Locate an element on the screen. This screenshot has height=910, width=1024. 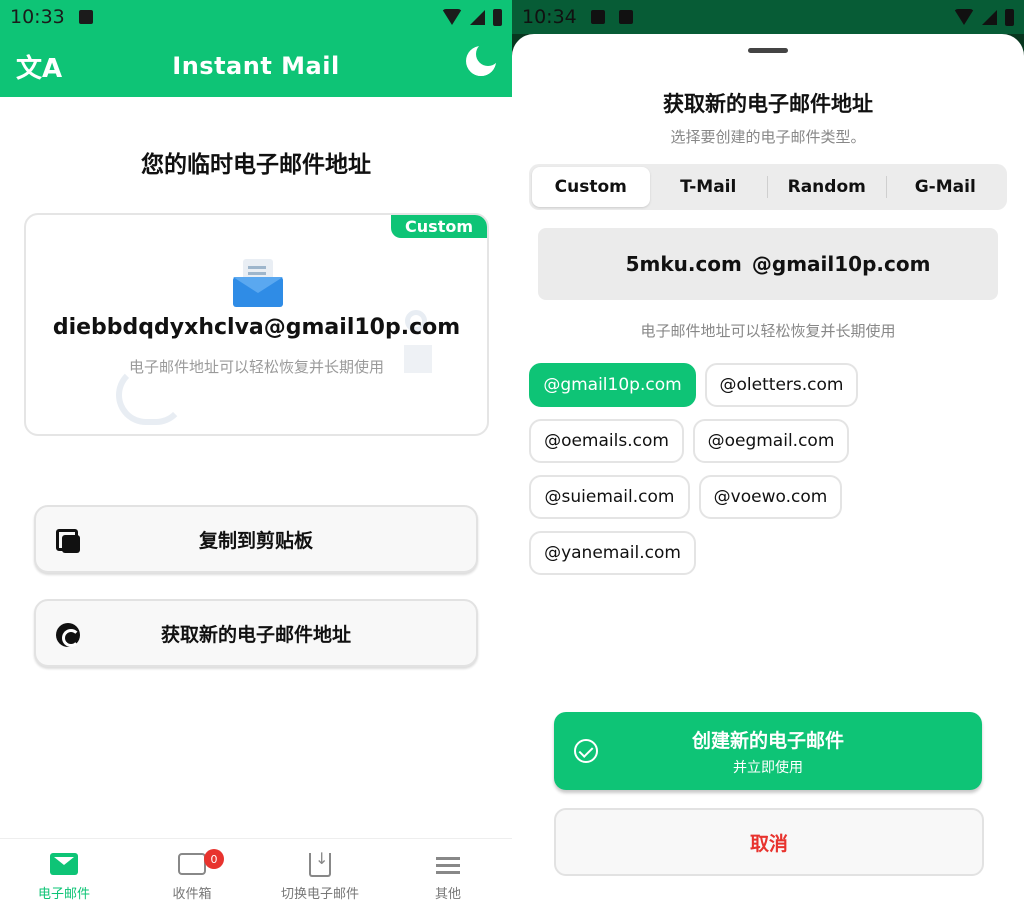
check-circle-icon is located at coordinates (586, 751).